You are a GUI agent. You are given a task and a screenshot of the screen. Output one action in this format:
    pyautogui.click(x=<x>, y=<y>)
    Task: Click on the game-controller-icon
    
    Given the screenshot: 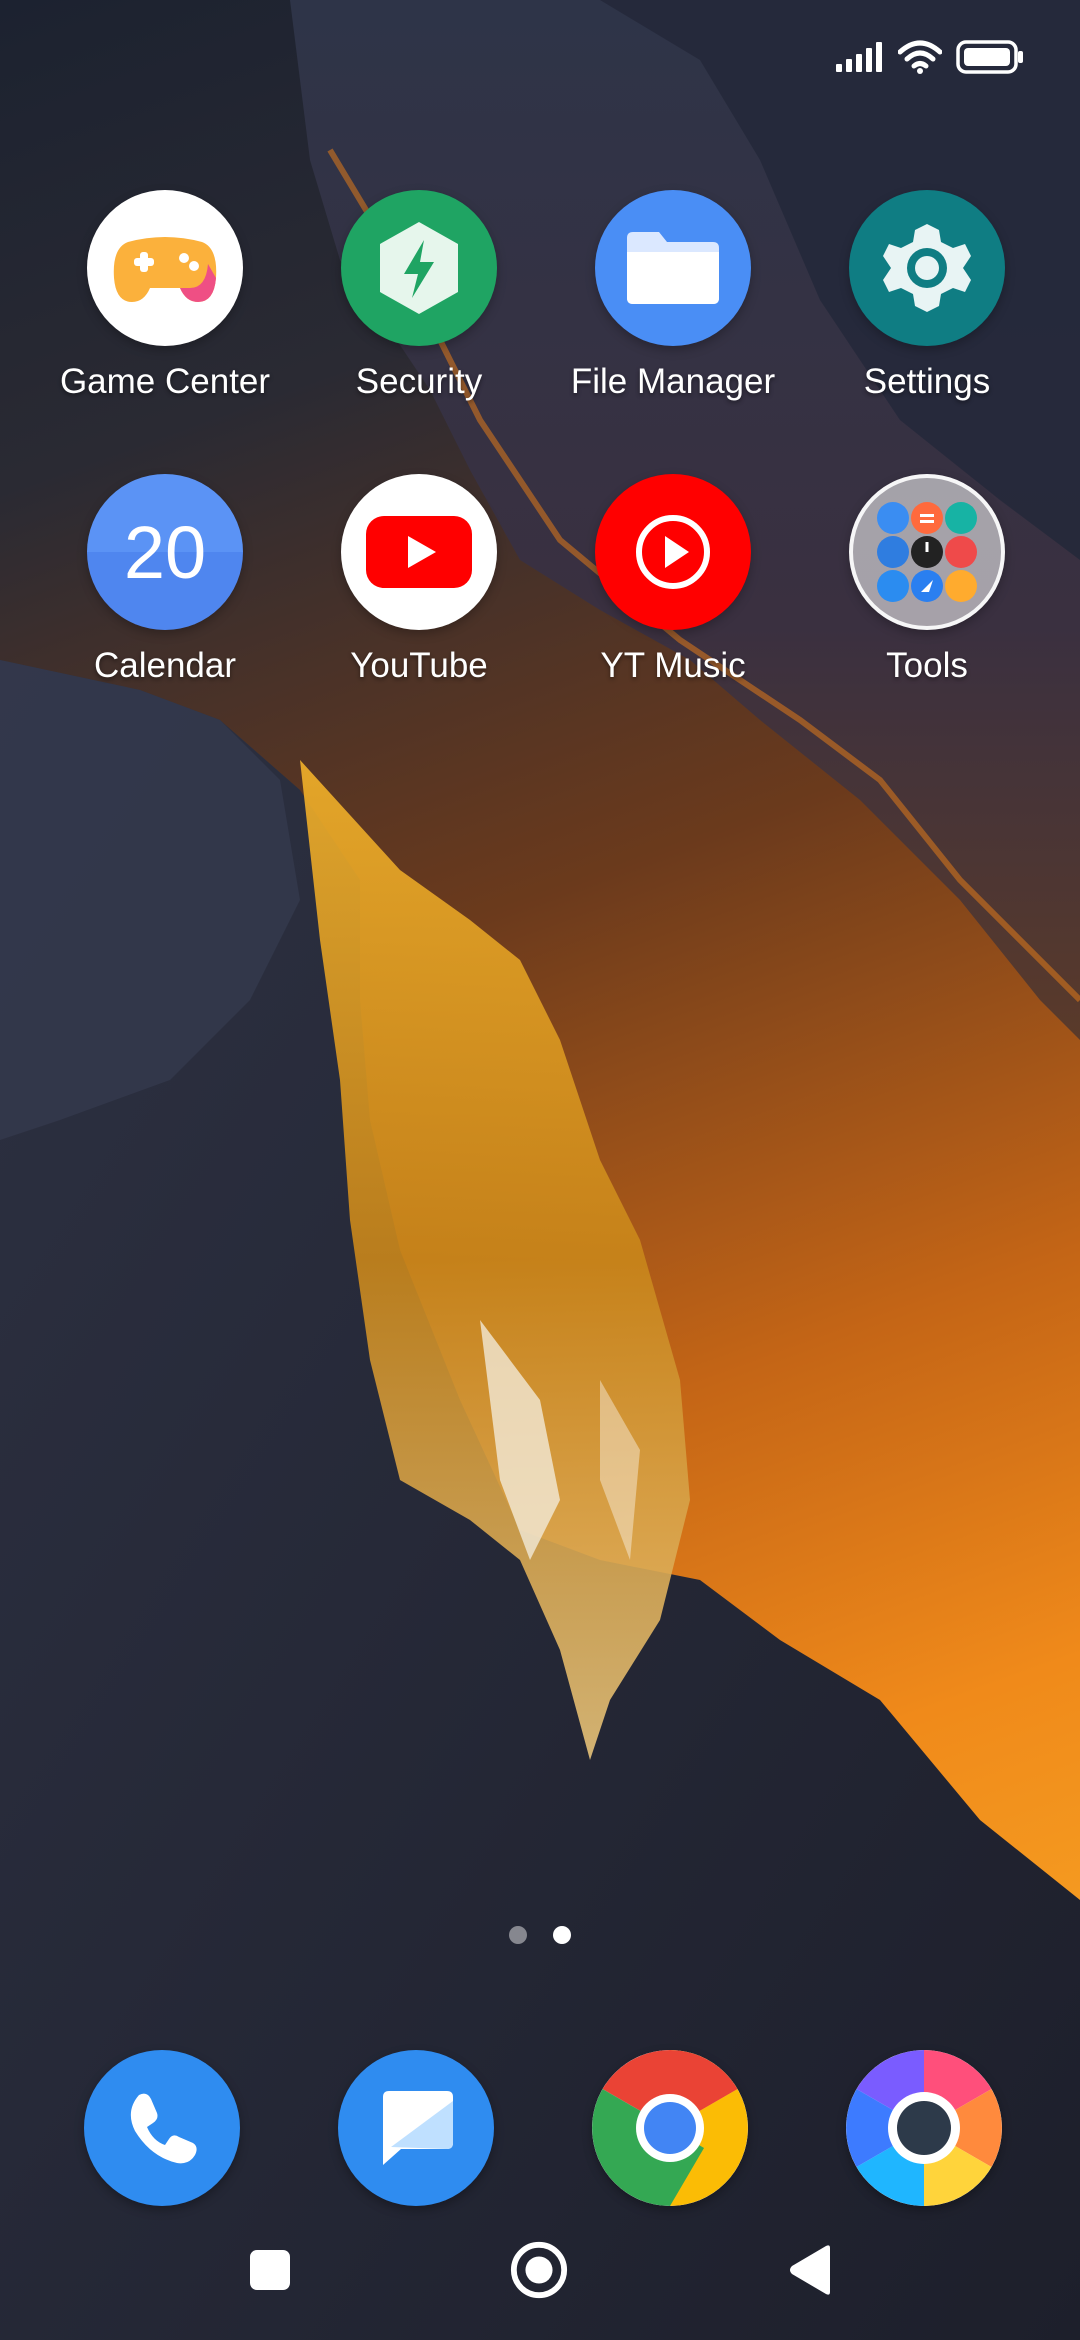 What is the action you would take?
    pyautogui.click(x=165, y=268)
    